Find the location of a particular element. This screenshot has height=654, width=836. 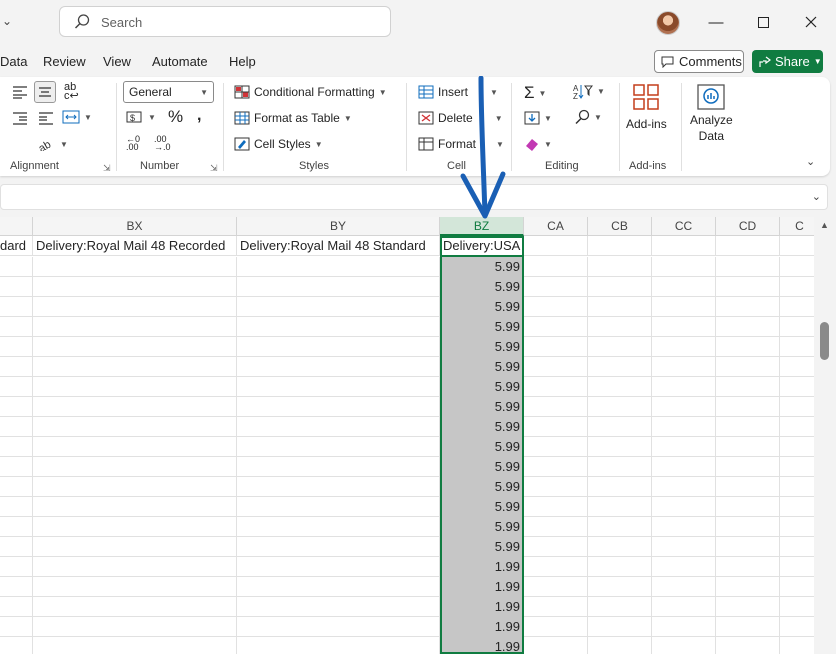

formula-bar: ⌄ is located at coordinates (414, 197).